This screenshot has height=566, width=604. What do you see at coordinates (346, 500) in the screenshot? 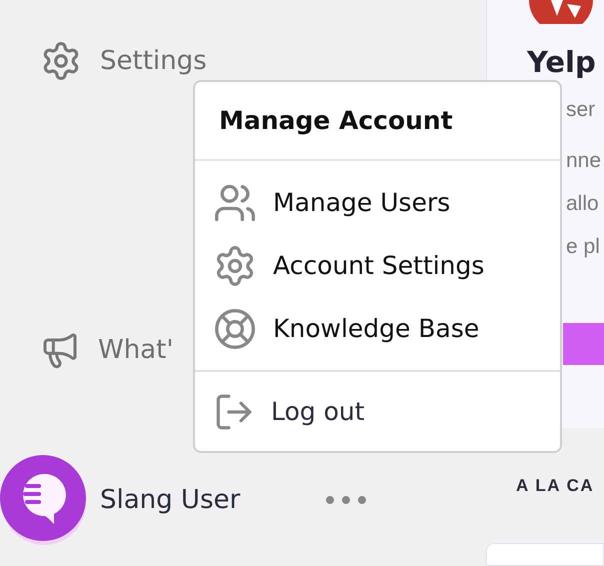
I see `more-icon` at bounding box center [346, 500].